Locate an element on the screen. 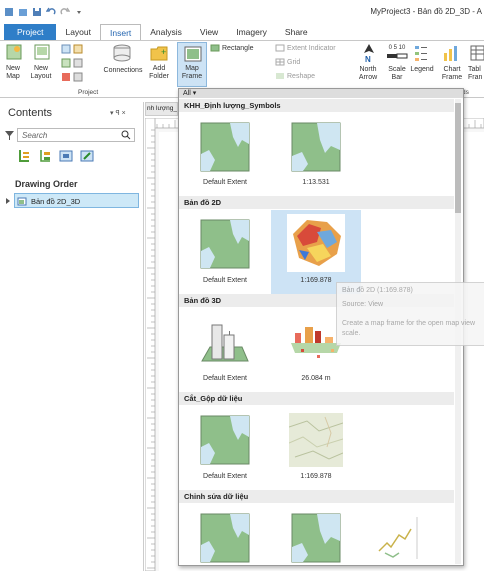  filter-icon is located at coordinates (9, 135).